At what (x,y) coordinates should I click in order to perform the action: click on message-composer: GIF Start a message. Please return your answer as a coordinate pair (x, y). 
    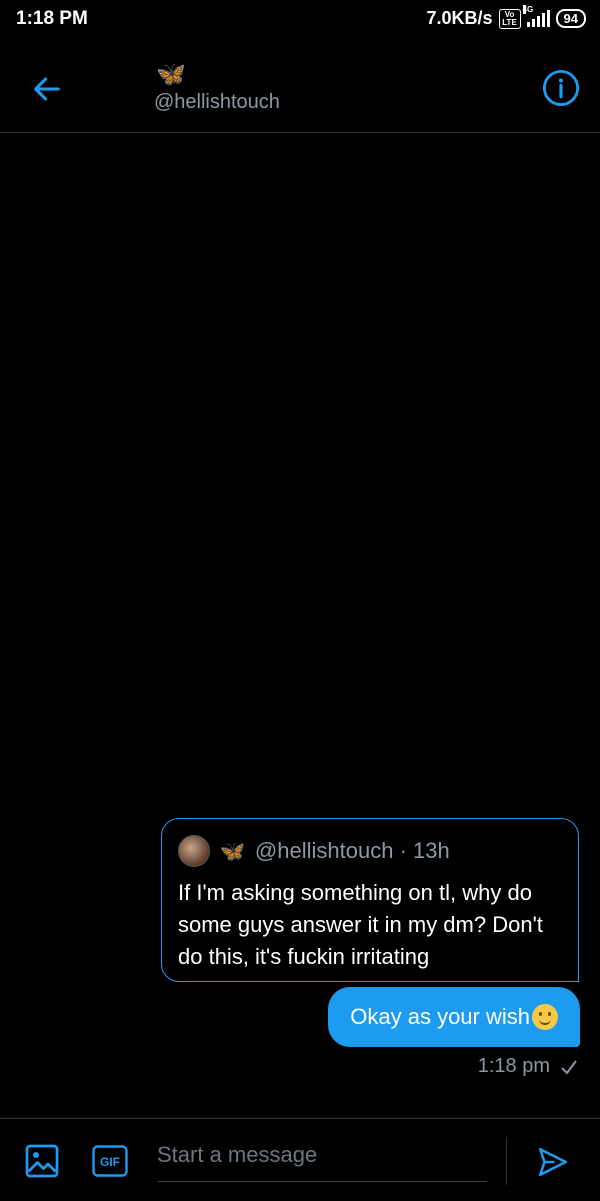
    Looking at the image, I should click on (300, 1159).